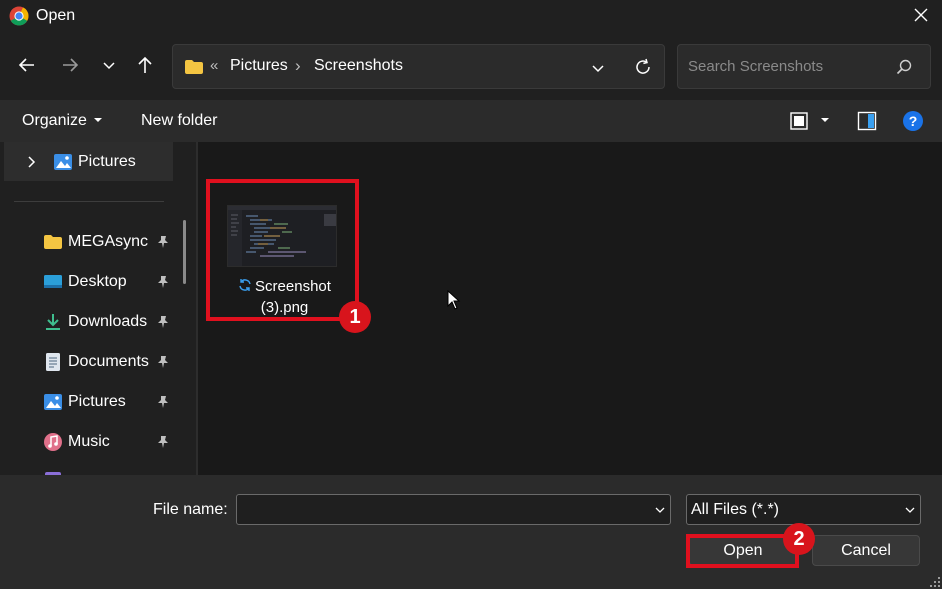  Describe the element at coordinates (89, 441) in the screenshot. I see `sidebar-item-label: Music` at that location.